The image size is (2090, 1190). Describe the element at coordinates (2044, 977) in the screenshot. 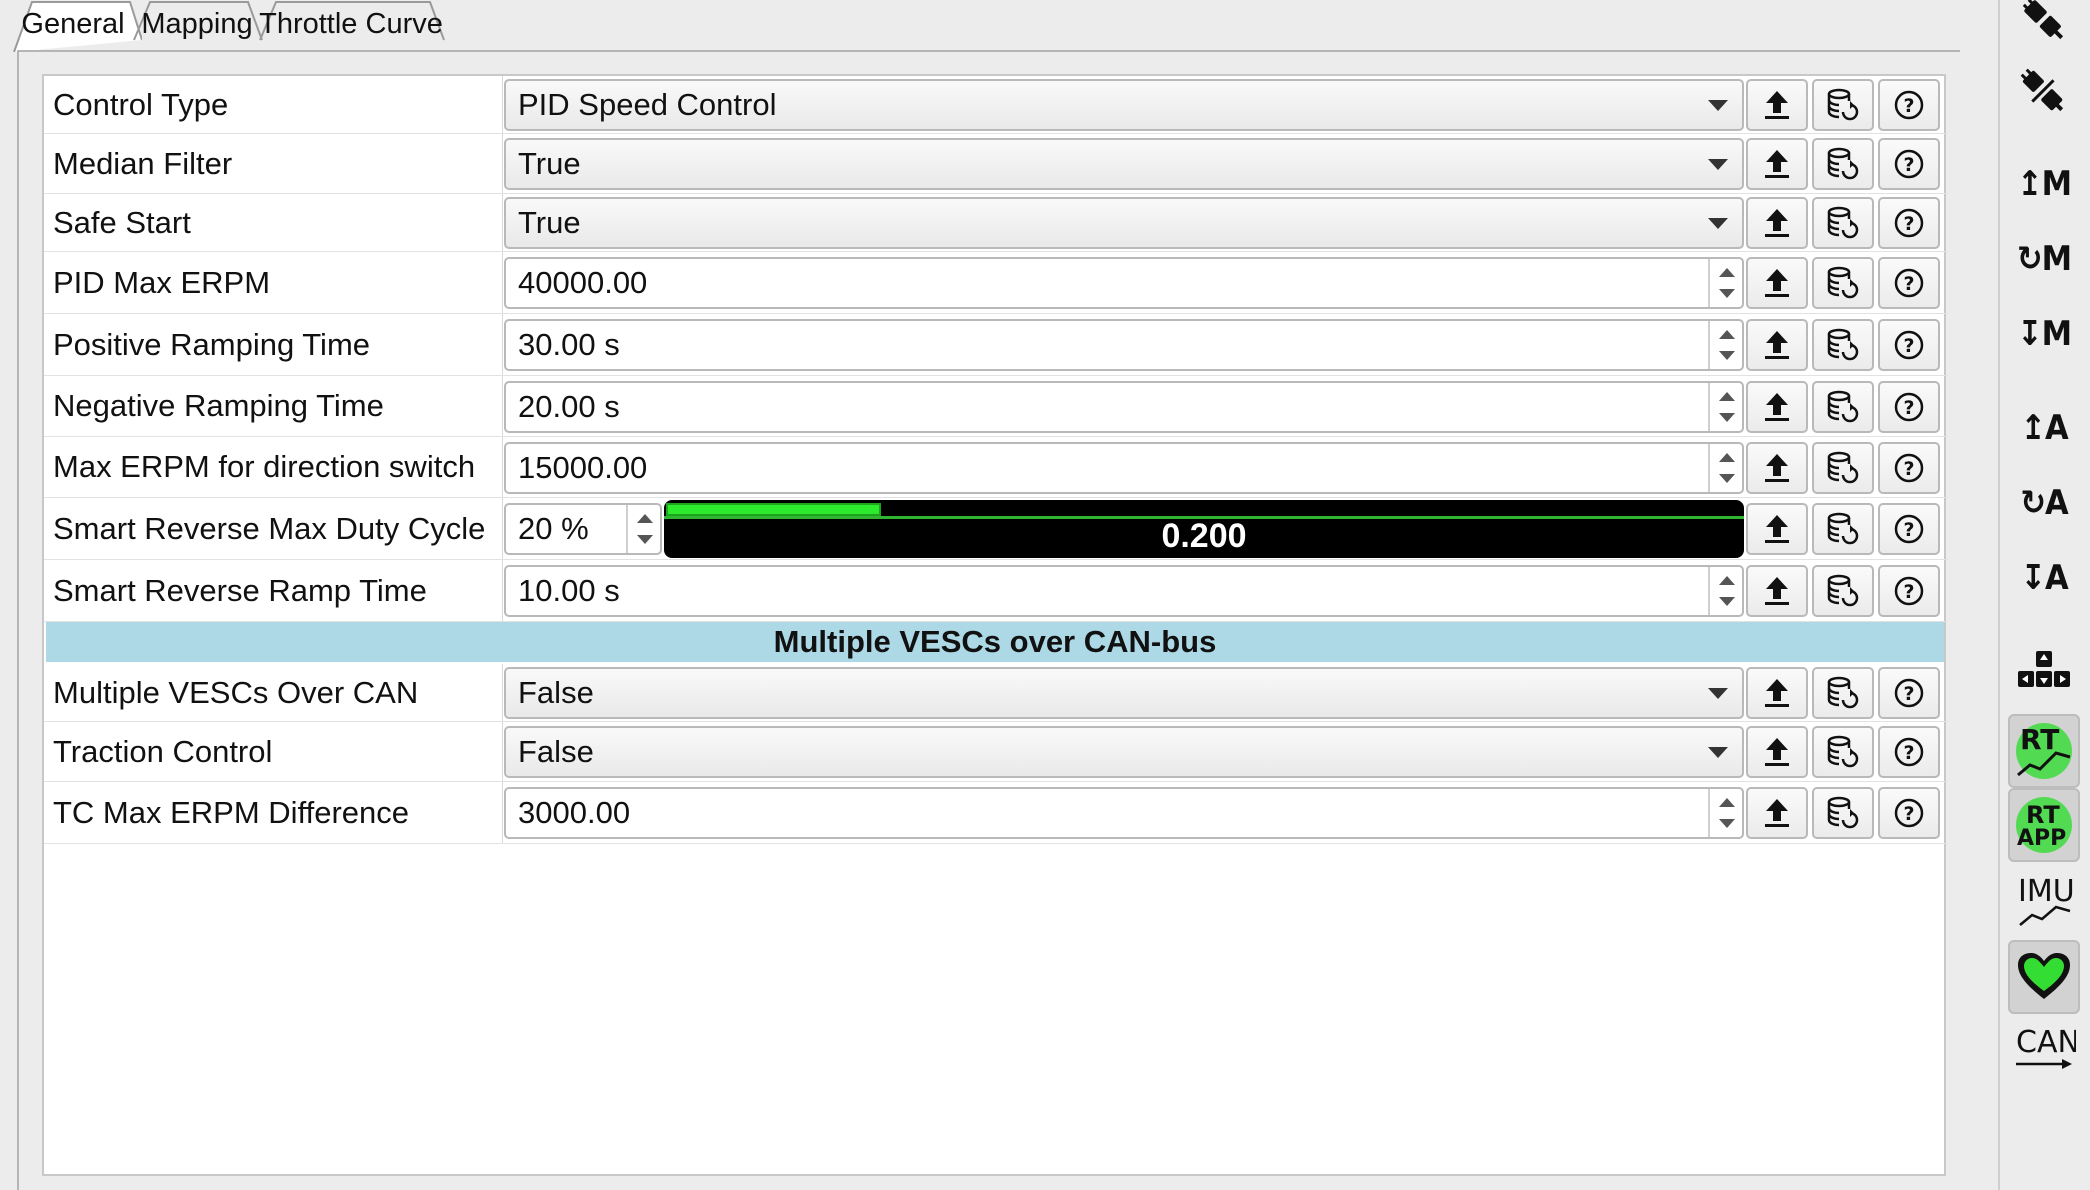

I see `heartbeat-button` at that location.